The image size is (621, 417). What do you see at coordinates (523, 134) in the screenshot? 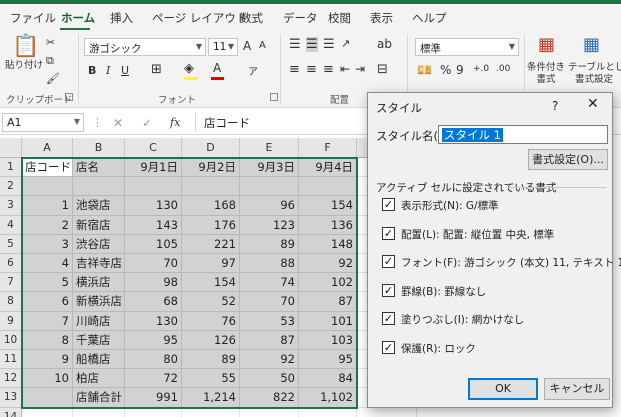
I see `style-name-input: スタイル 1` at bounding box center [523, 134].